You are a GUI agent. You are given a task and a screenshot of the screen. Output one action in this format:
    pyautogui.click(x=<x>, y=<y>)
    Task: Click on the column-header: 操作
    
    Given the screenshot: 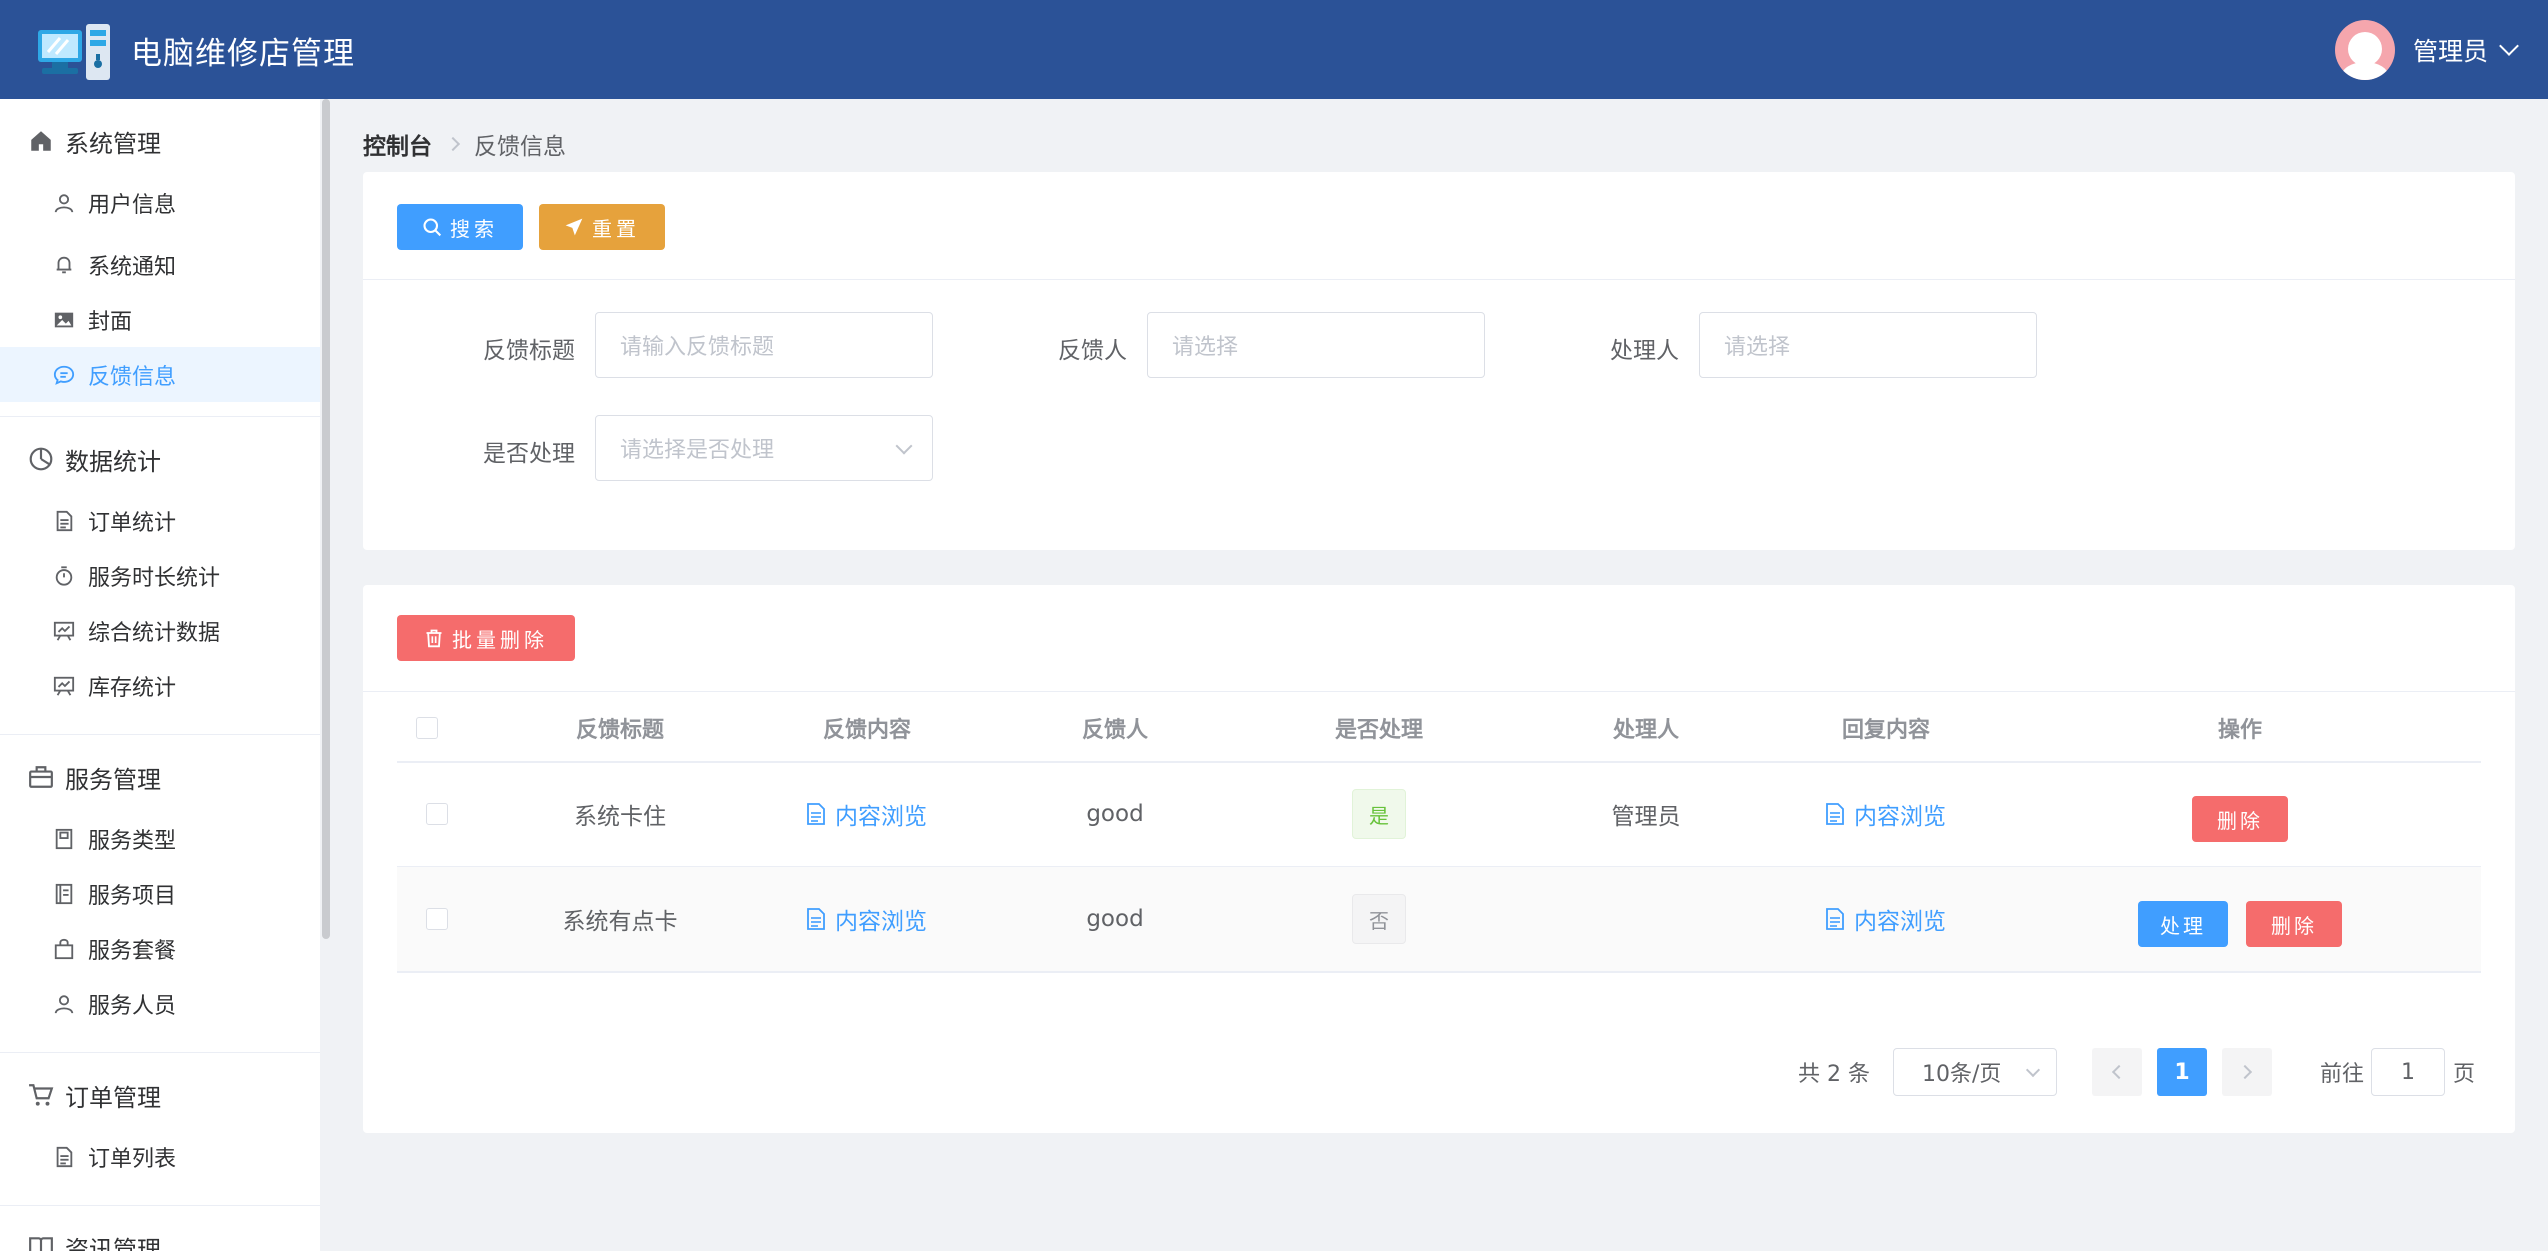 What is the action you would take?
    pyautogui.click(x=2240, y=728)
    